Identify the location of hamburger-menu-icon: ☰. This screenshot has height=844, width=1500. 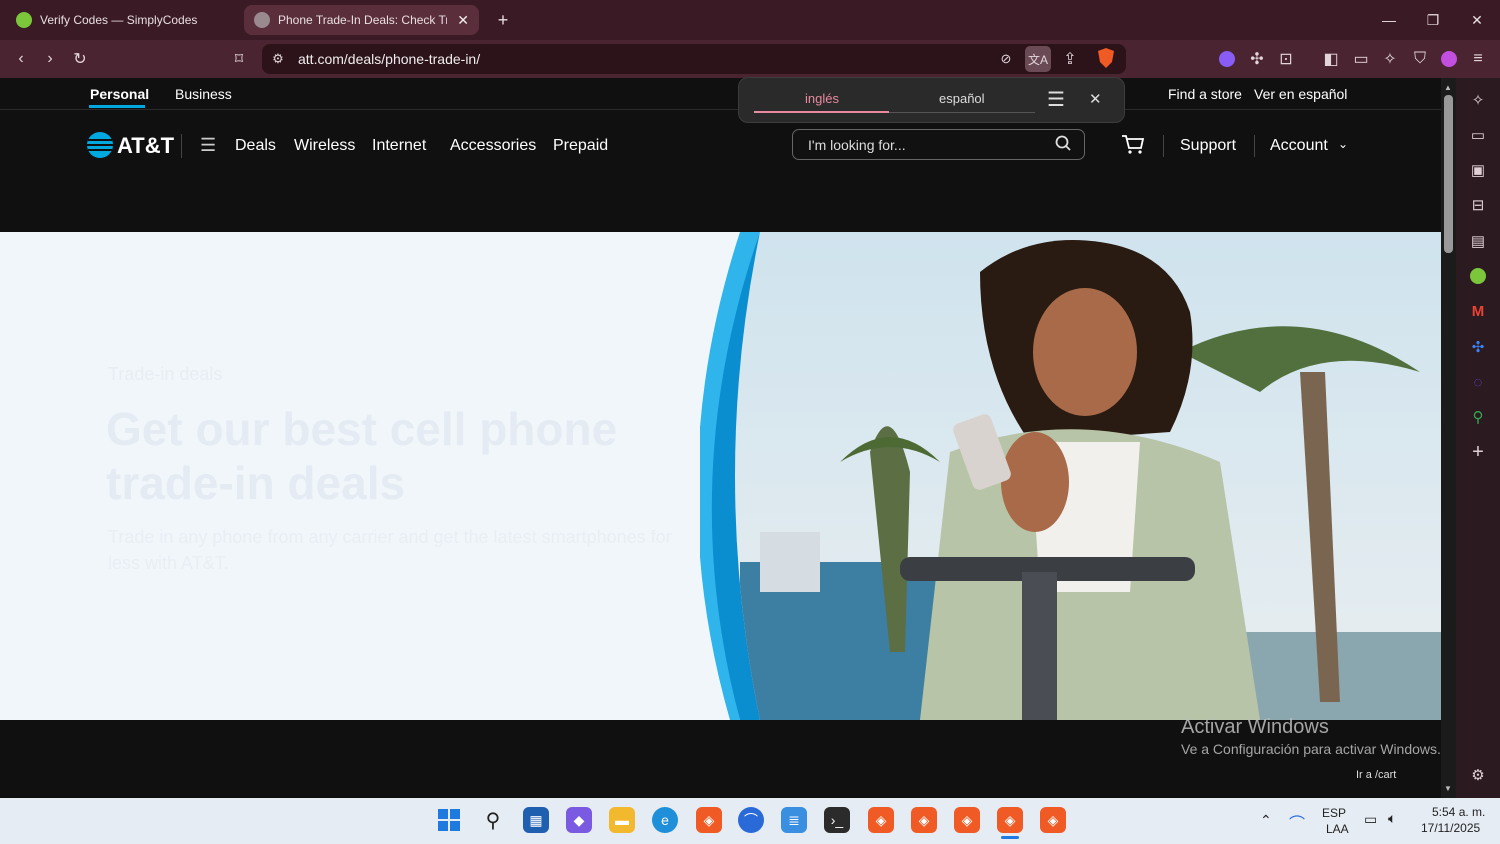
(208, 145).